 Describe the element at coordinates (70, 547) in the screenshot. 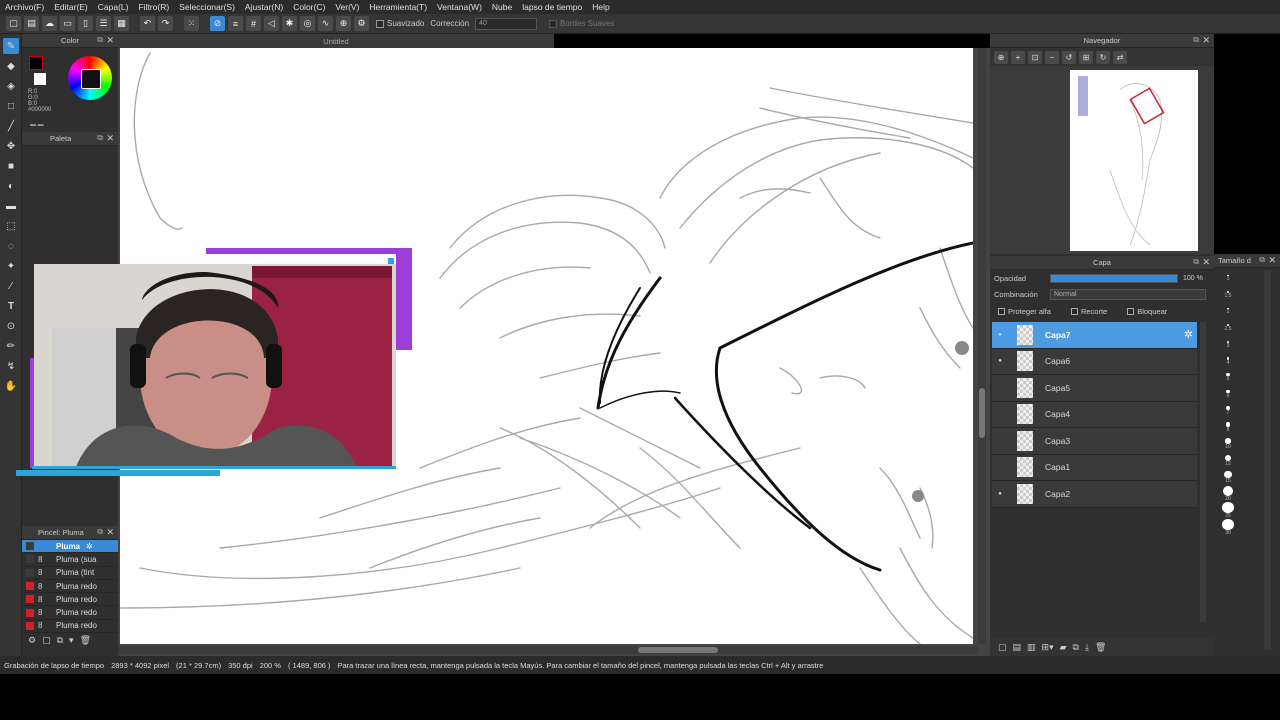

I see `brush-item: Pluma ✲` at that location.